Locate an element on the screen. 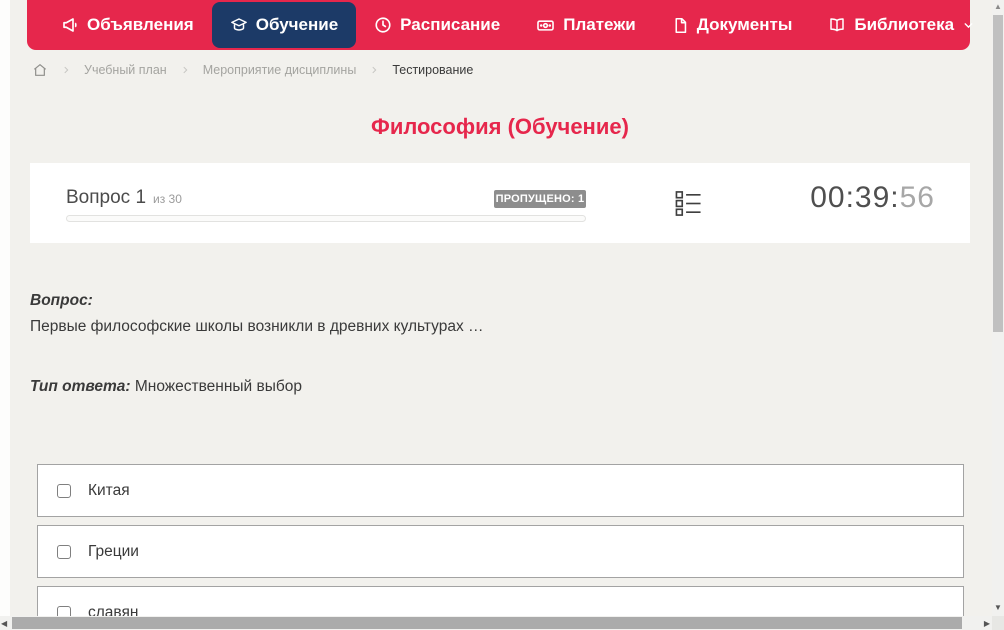 Image resolution: width=1004 pixels, height=630 pixels. answer-option-greece: Греции is located at coordinates (500, 551).